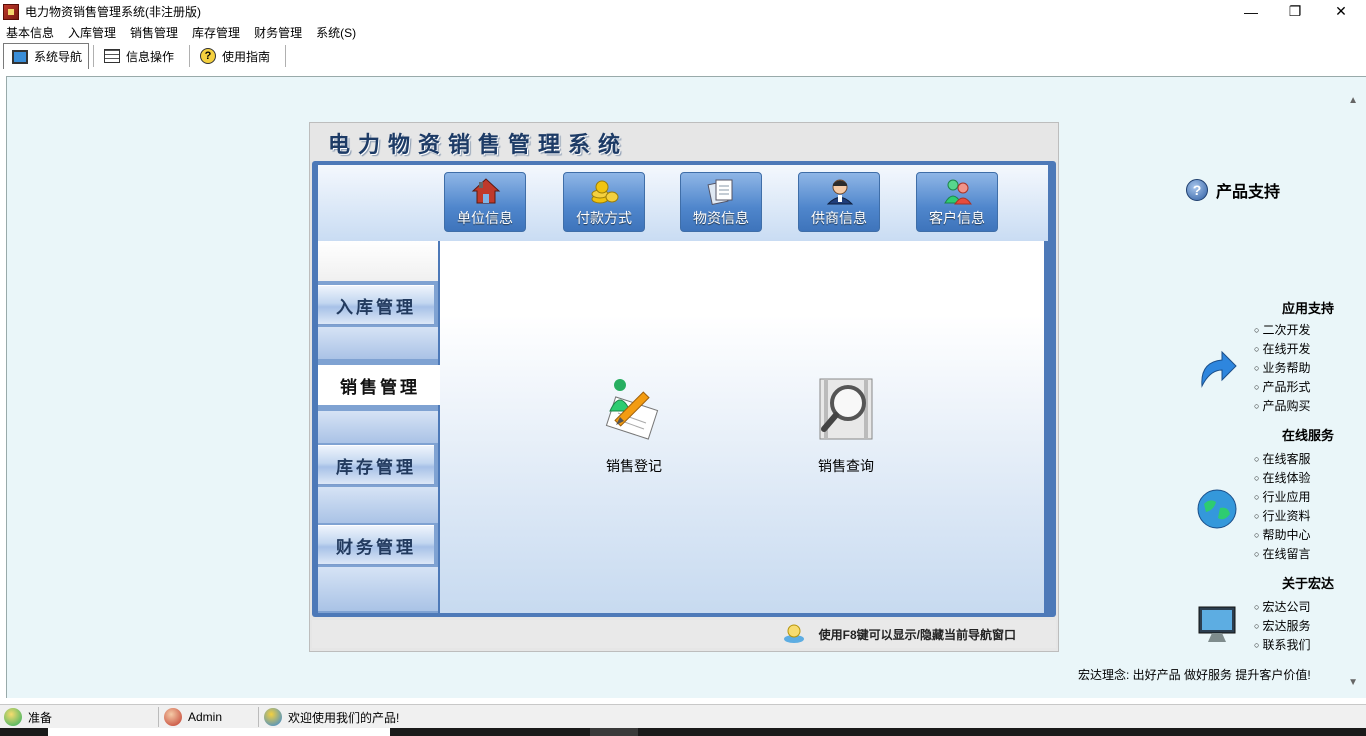 The image size is (1366, 736). I want to click on link-online-support: 在线客服, so click(1282, 459).